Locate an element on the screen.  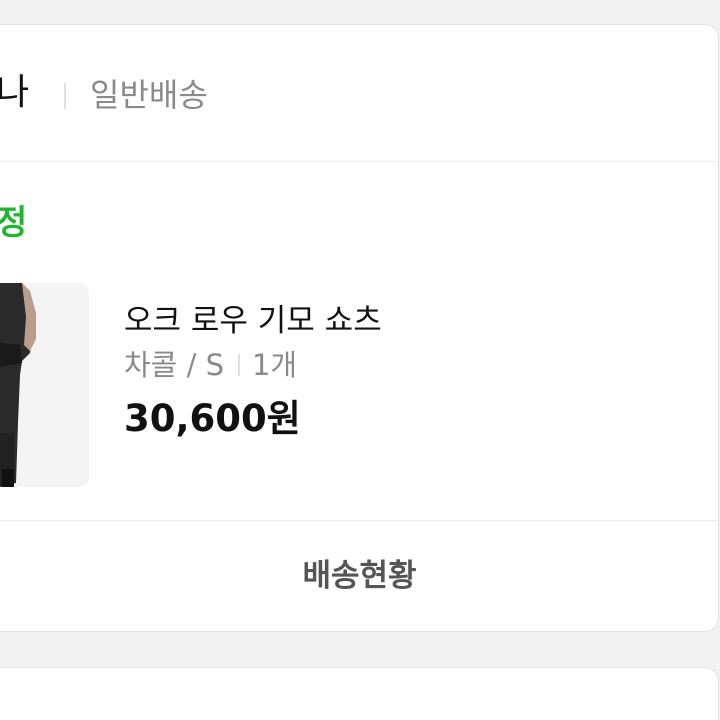
next-order-card is located at coordinates (359, 693).